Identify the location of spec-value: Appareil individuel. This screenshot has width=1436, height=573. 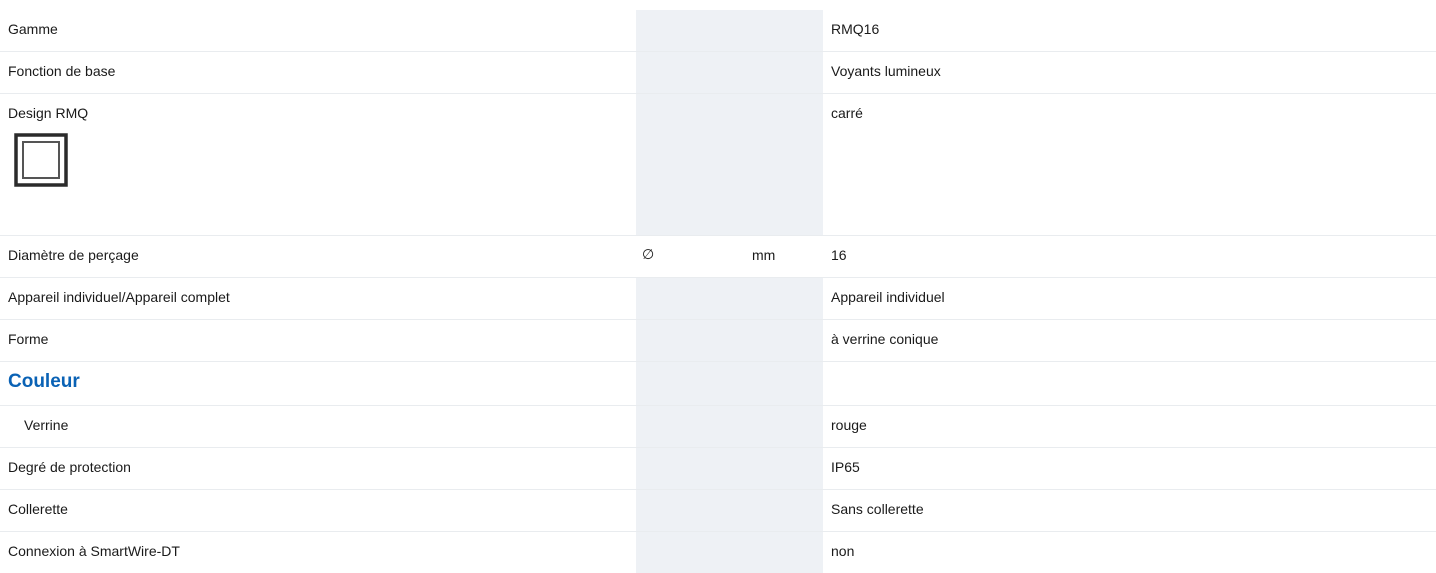
(1133, 291).